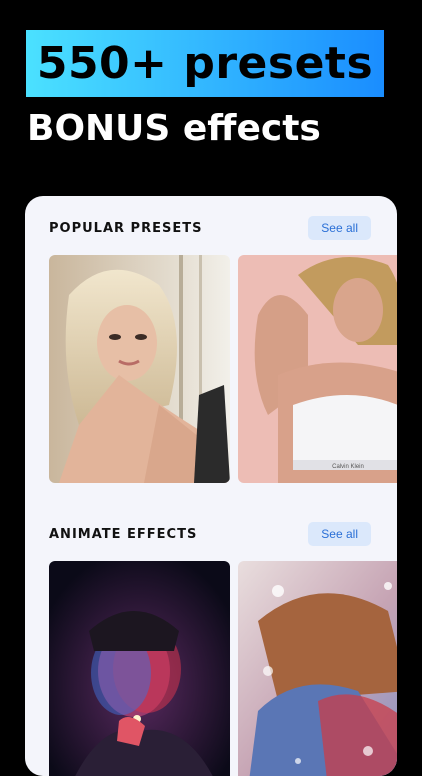 The image size is (422, 776). I want to click on animate-effects-title: ANIMATE EFFECTS, so click(123, 534).